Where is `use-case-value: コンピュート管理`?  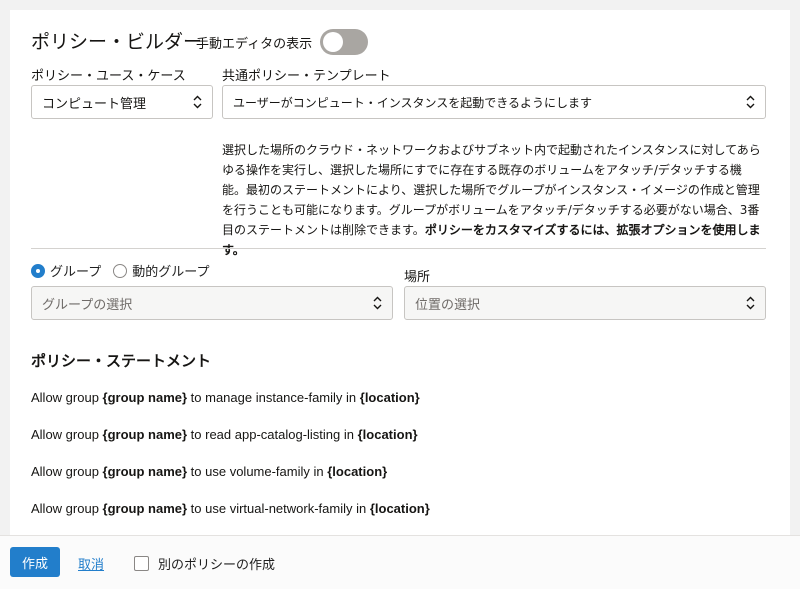
use-case-value: コンピュート管理 is located at coordinates (94, 104).